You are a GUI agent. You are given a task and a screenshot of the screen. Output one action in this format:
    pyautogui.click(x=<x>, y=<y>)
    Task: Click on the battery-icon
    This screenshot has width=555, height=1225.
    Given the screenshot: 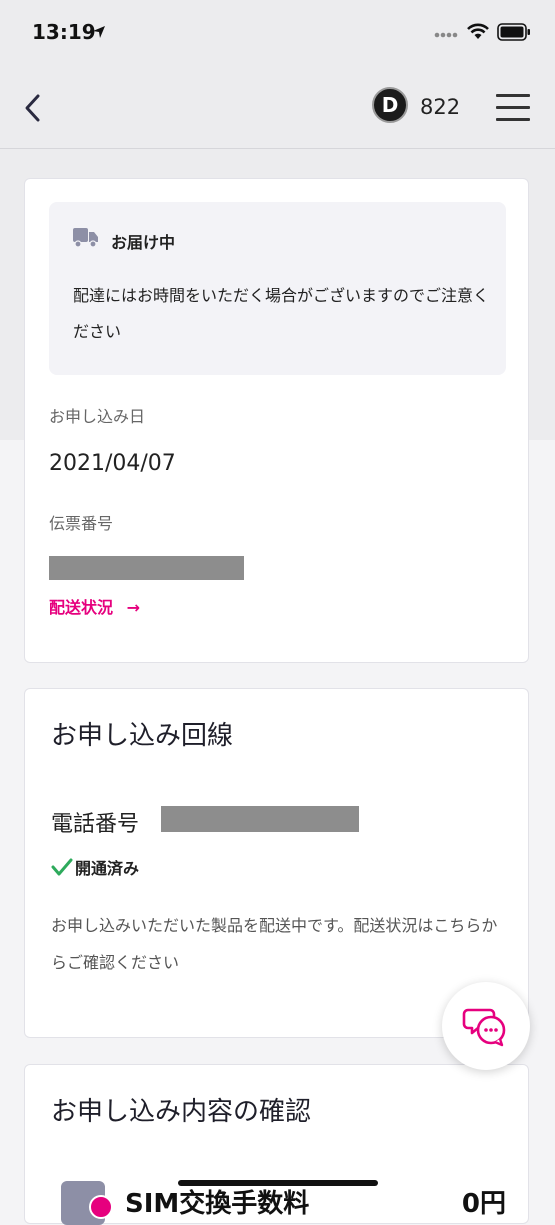 What is the action you would take?
    pyautogui.click(x=513, y=32)
    